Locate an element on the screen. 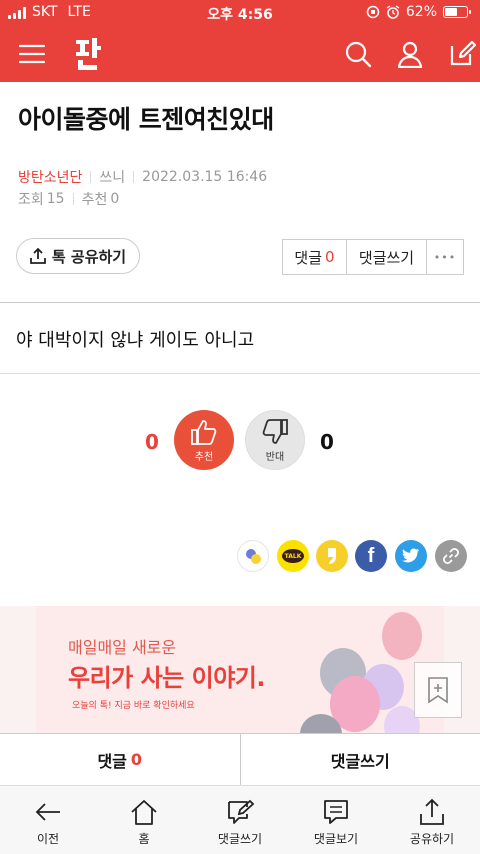 The image size is (480, 854). status-right: 62% is located at coordinates (418, 12).